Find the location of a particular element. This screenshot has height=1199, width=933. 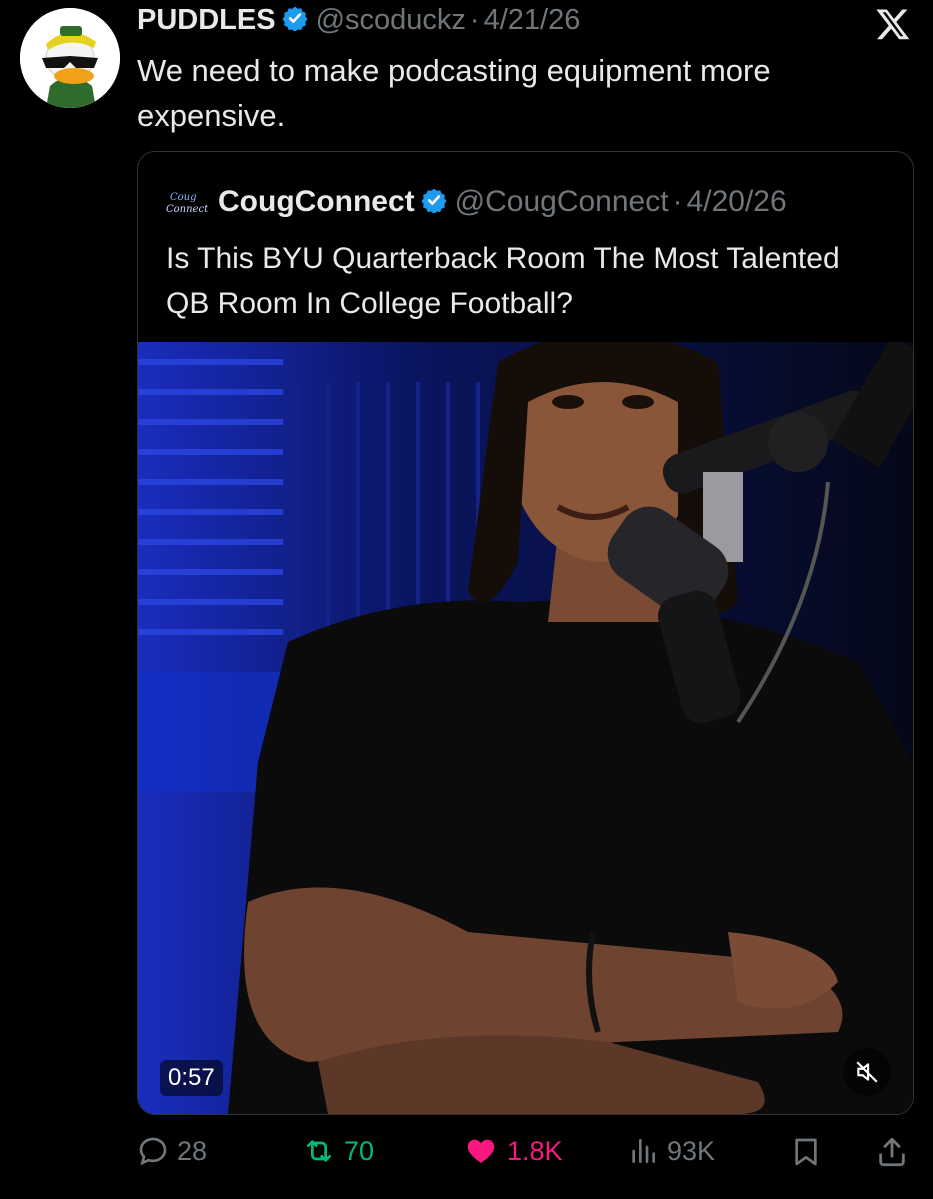

author-avatar is located at coordinates (70, 58).